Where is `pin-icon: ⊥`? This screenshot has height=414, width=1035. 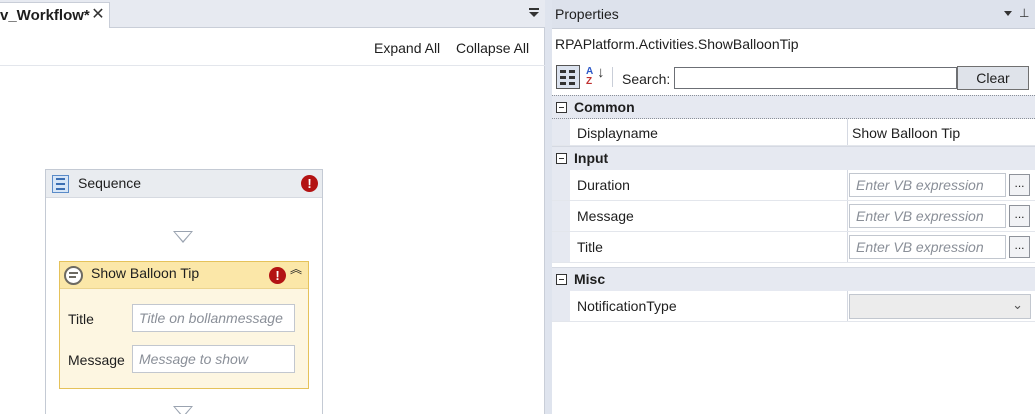 pin-icon: ⊥ is located at coordinates (1024, 13).